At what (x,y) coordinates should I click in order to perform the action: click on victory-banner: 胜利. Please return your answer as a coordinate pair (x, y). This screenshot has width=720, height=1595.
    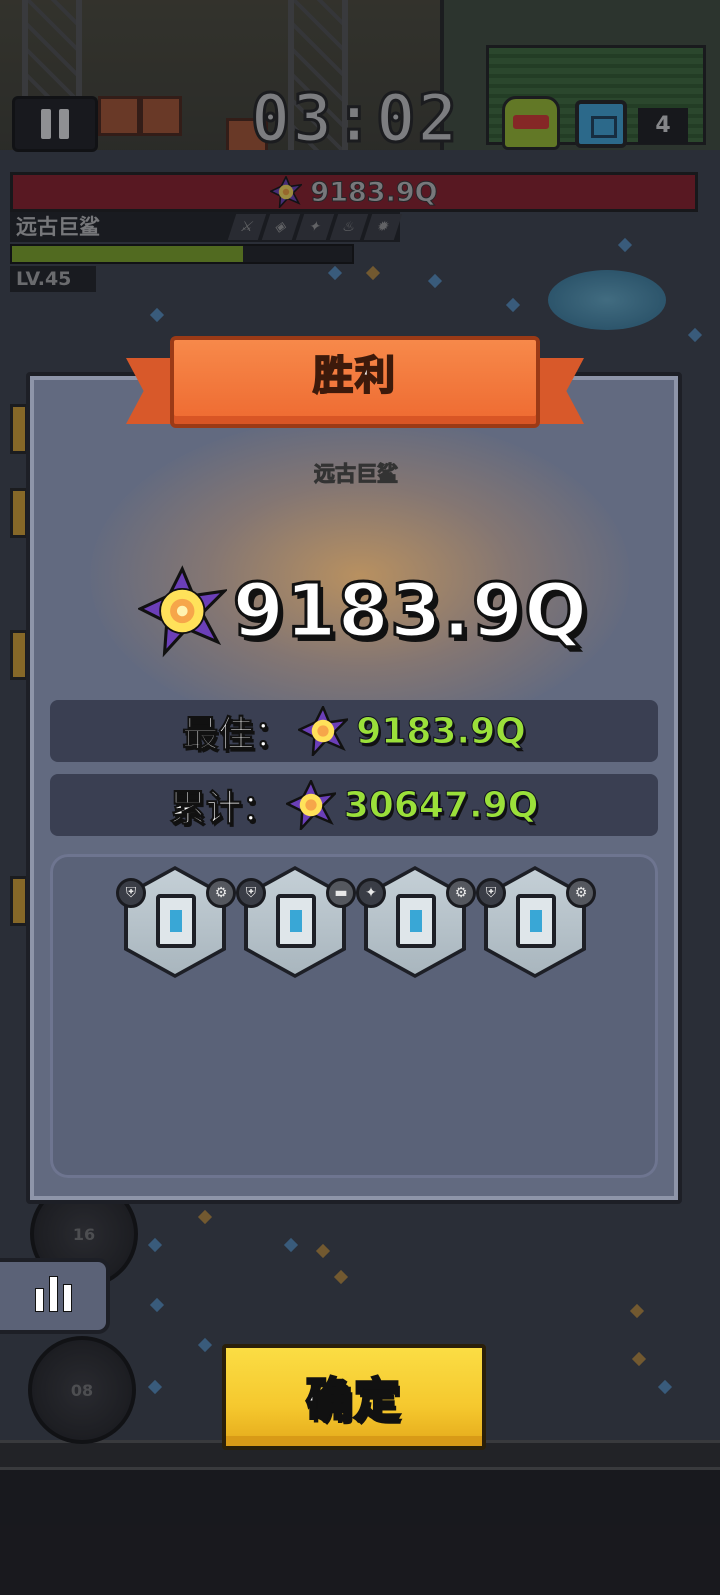
    Looking at the image, I should click on (355, 391).